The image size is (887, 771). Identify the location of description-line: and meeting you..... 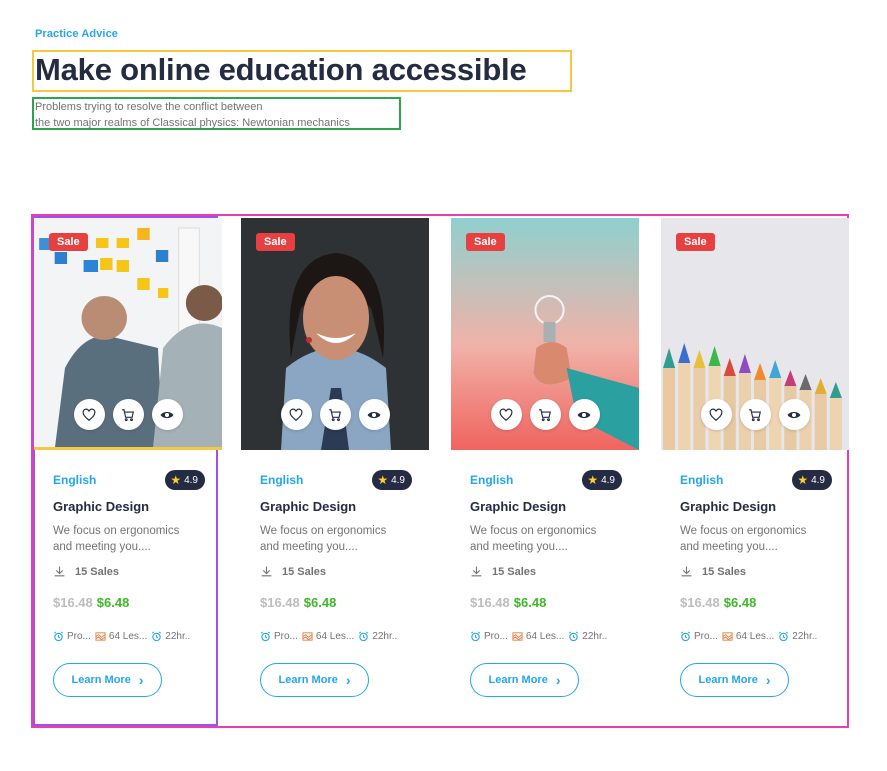
(309, 547).